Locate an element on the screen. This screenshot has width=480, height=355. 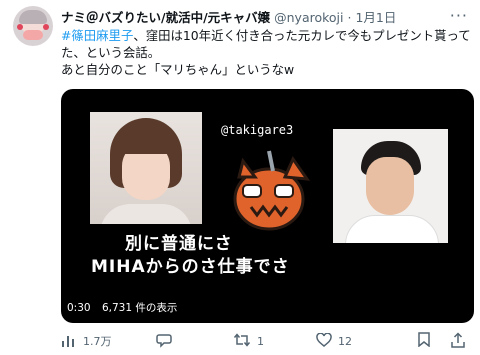
like-count: 12 is located at coordinates (345, 341).